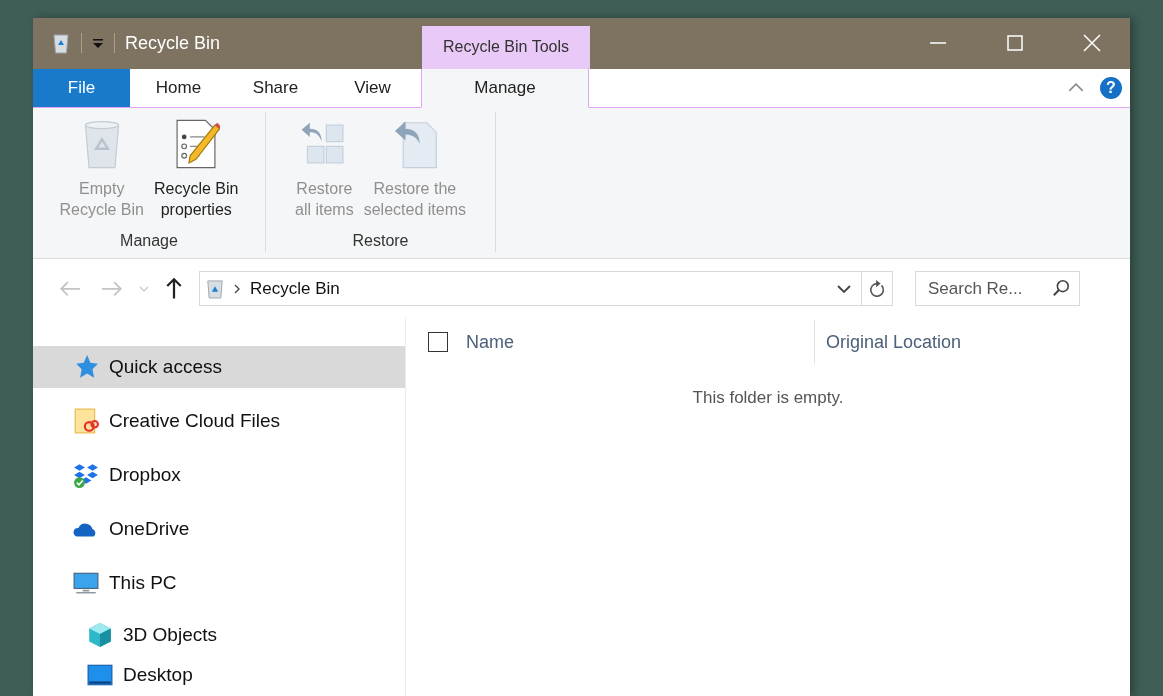 Image resolution: width=1163 pixels, height=696 pixels. I want to click on folder-icon, so click(86, 421).